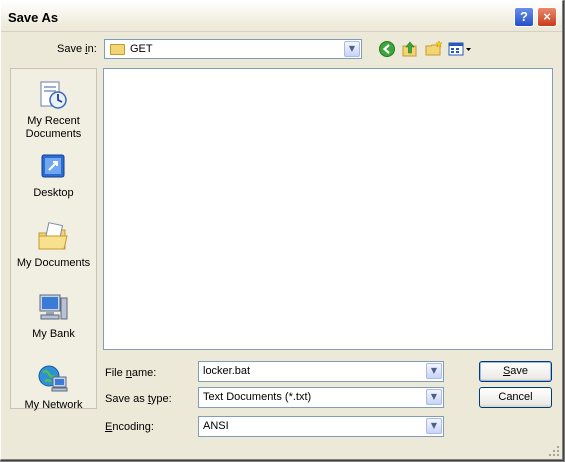  I want to click on save-as-type-label: Save as type:, so click(138, 399).